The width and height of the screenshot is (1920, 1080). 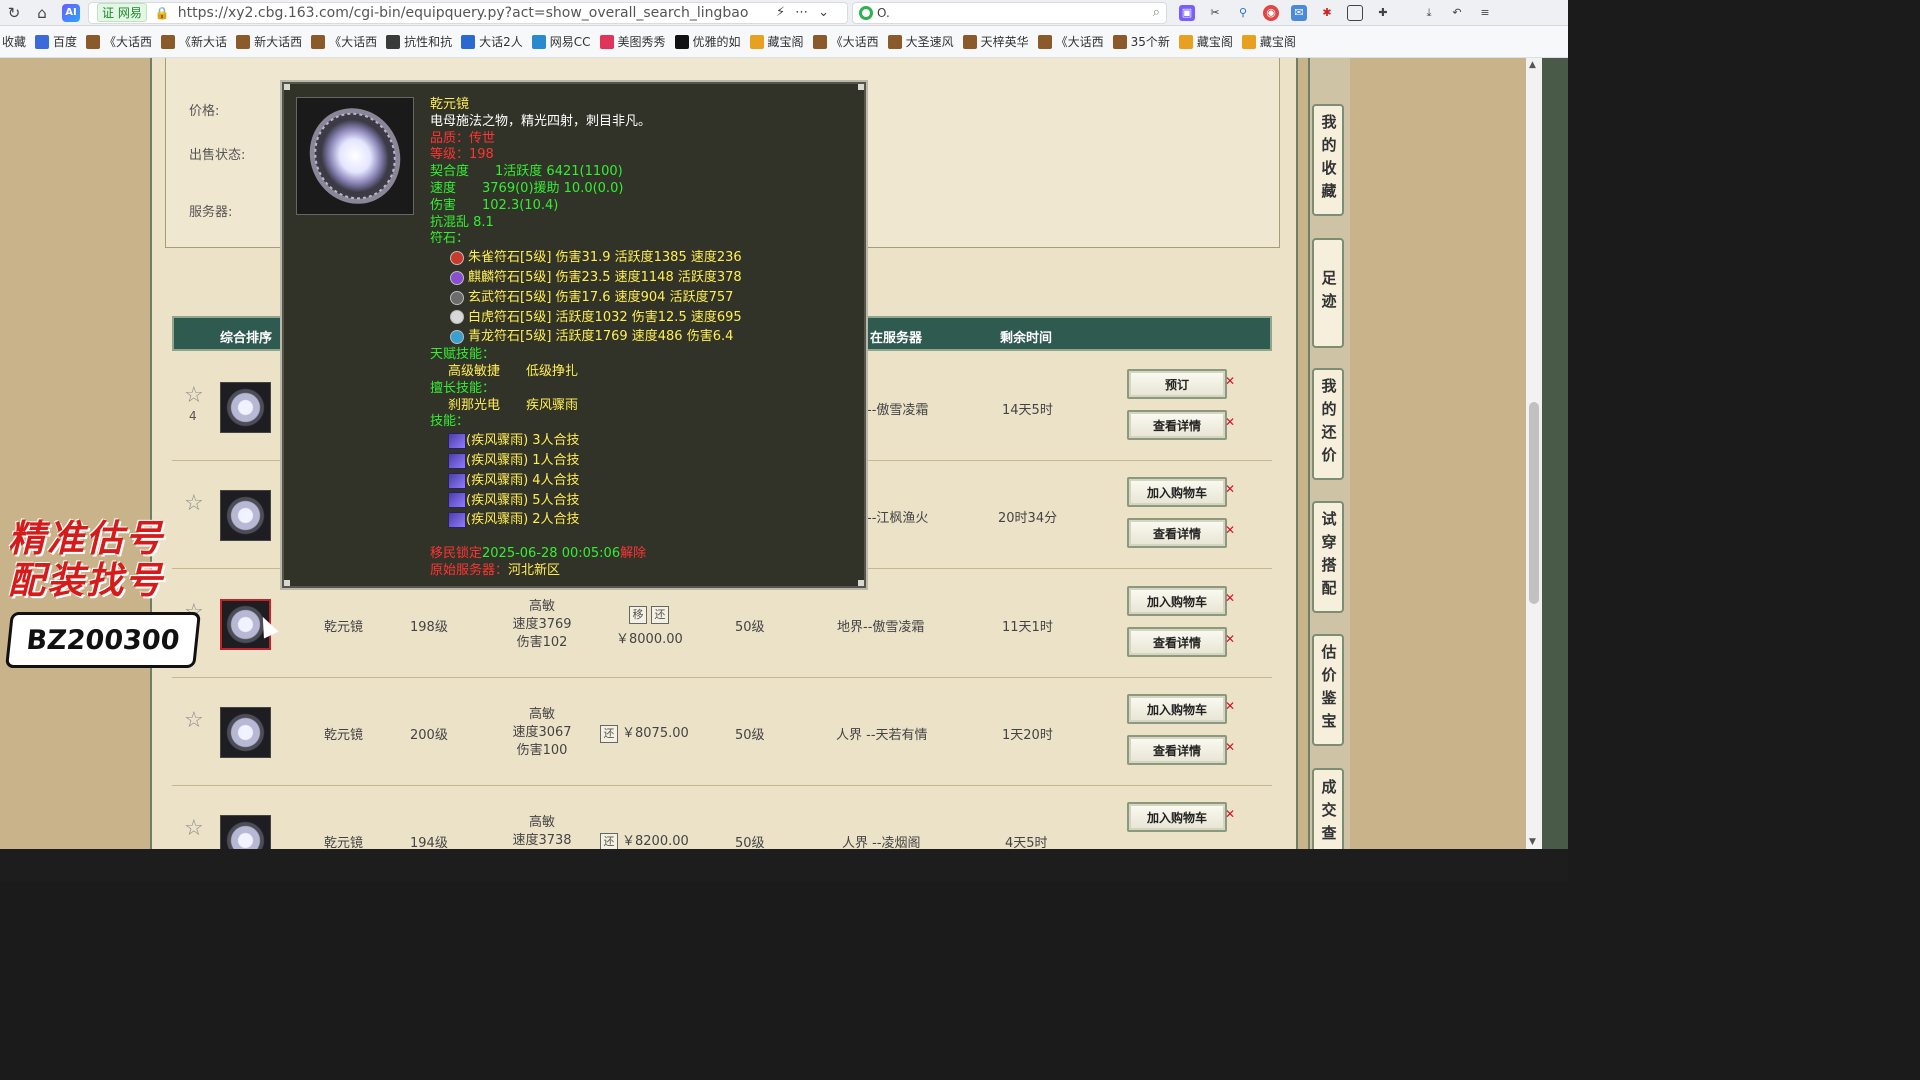 What do you see at coordinates (605, 277) in the screenshot?
I see `rune-text: 麒麟符石[5级] 伤害23.5 速度1148 活跃度378` at bounding box center [605, 277].